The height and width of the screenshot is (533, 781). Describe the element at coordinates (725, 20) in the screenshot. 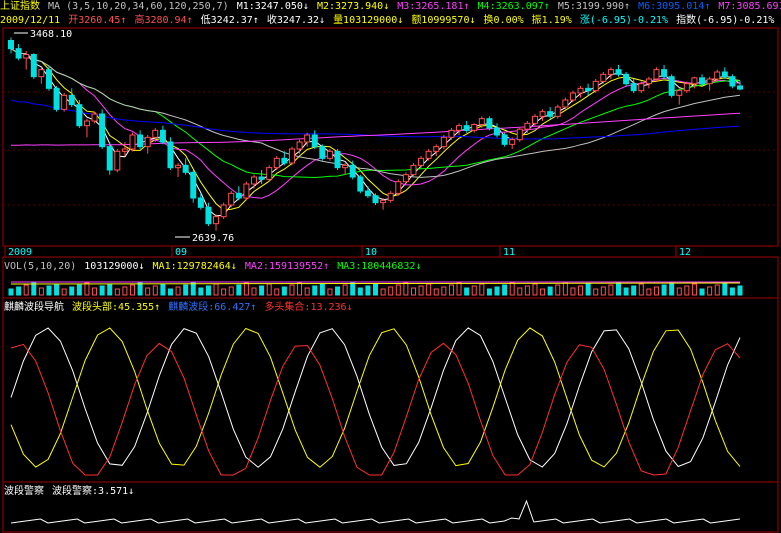

I see `quote-index: 指数(-6.95)-0.21%` at that location.